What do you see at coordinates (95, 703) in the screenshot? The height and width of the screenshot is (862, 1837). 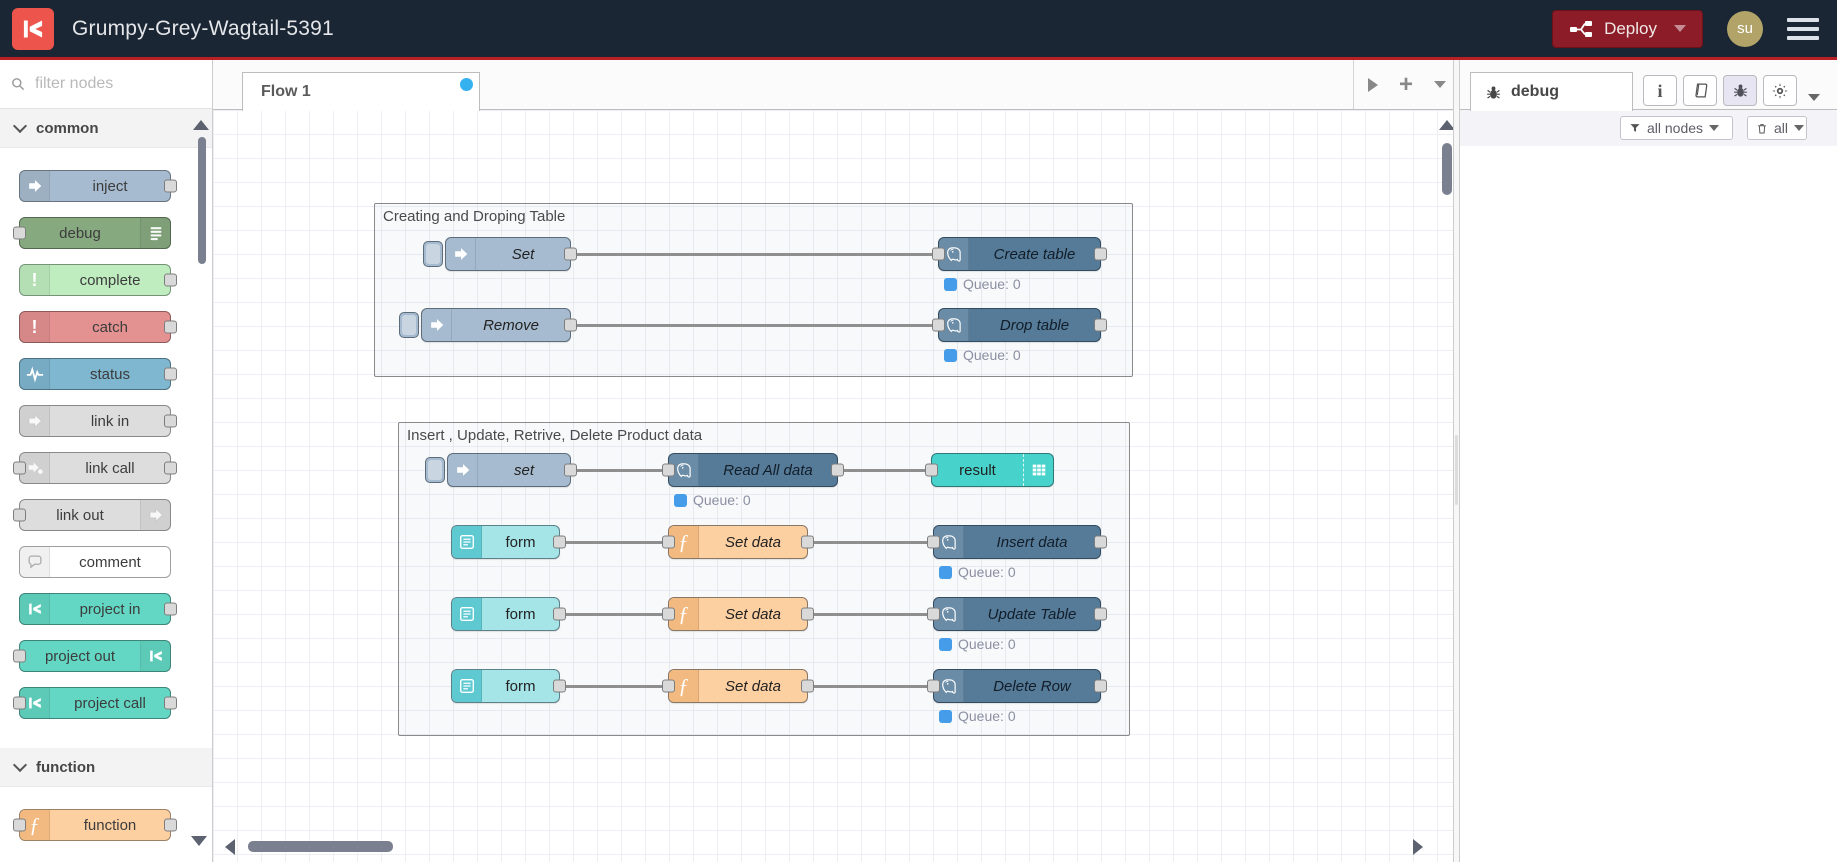 I see `palette-node-project-call: project call` at bounding box center [95, 703].